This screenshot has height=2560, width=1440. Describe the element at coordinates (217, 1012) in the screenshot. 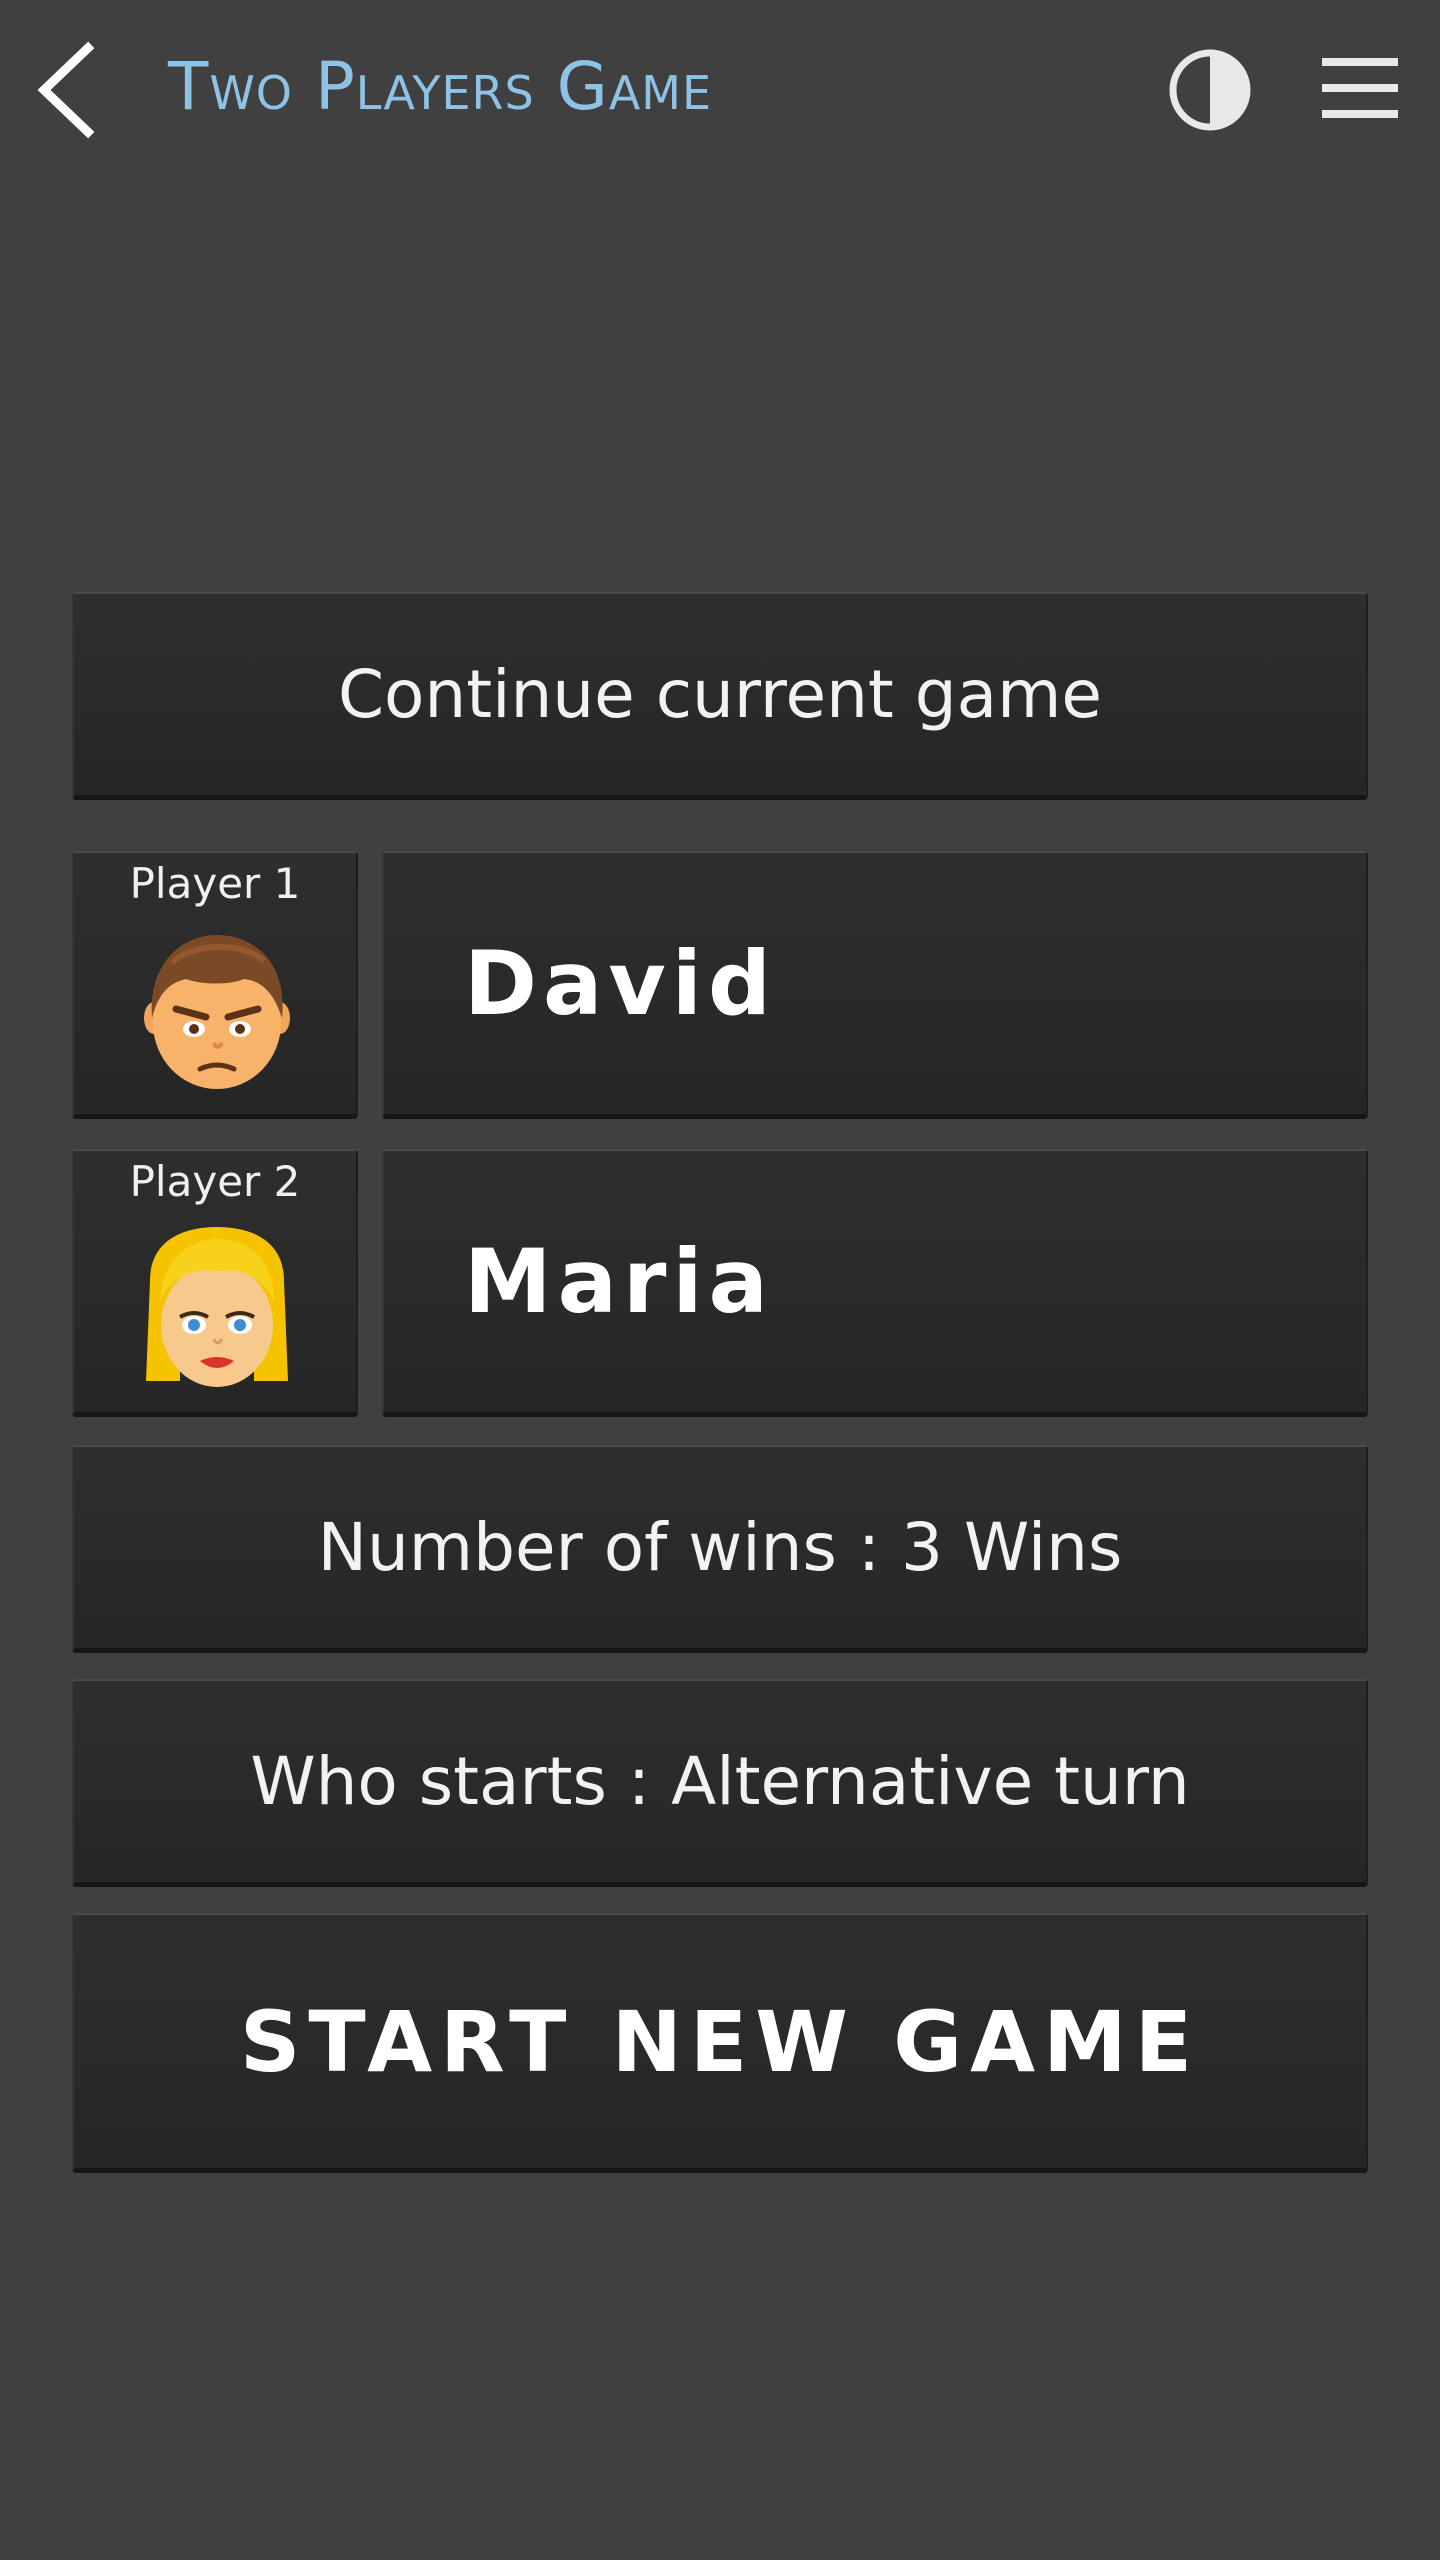

I see `boy-face-icon` at that location.